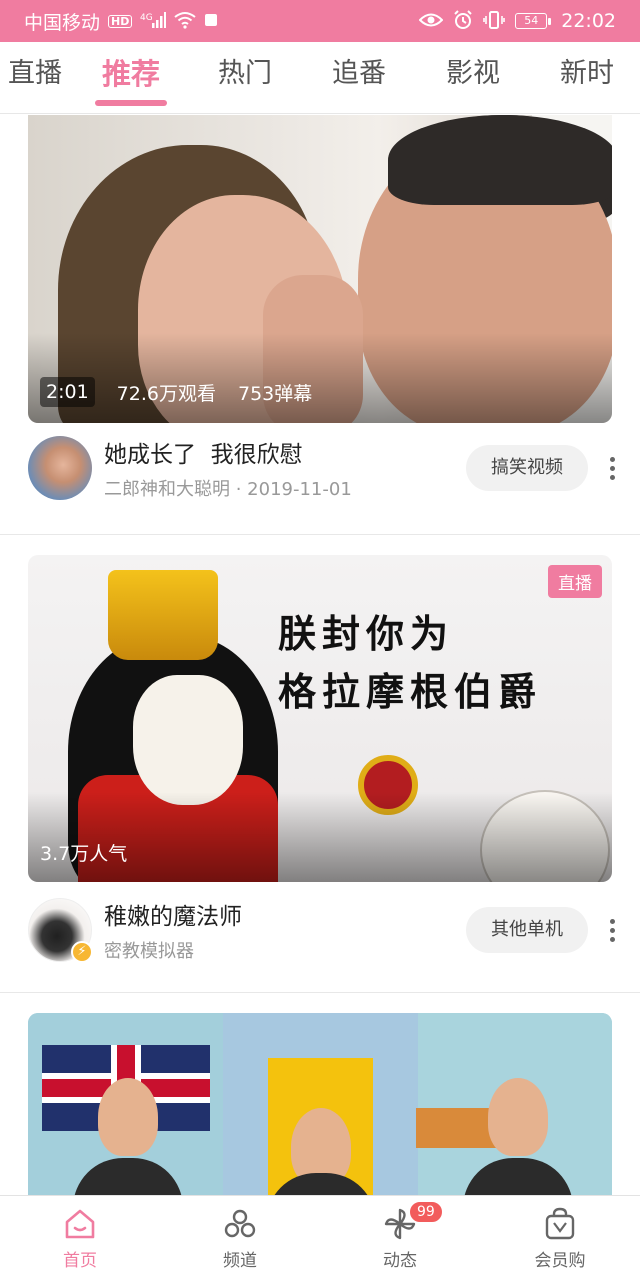 Image resolution: width=640 pixels, height=1280 pixels. What do you see at coordinates (245, 77) in the screenshot?
I see `tab-hot: 热门` at bounding box center [245, 77].